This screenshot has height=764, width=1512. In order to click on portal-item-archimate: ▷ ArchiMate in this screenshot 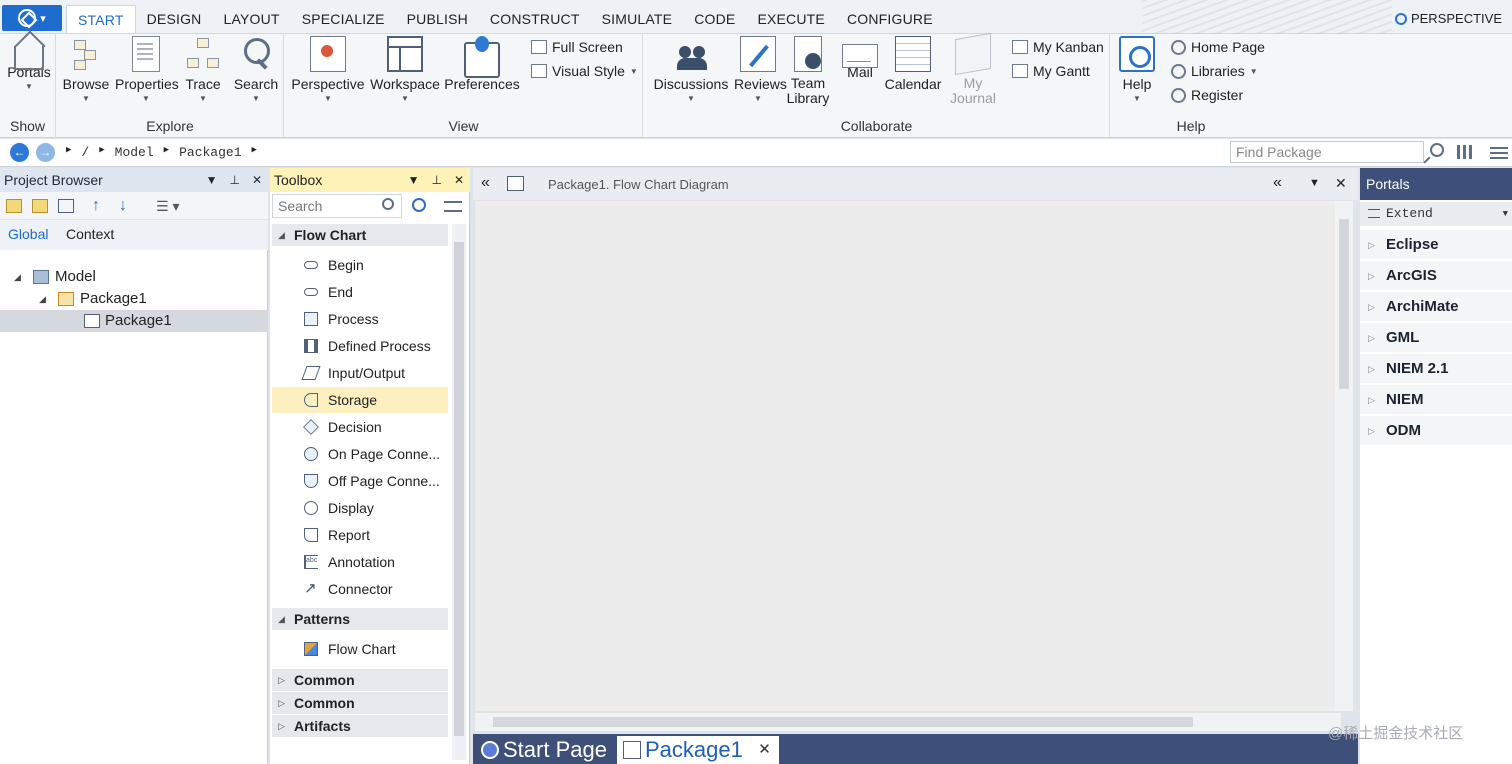, I will do `click(1436, 307)`.